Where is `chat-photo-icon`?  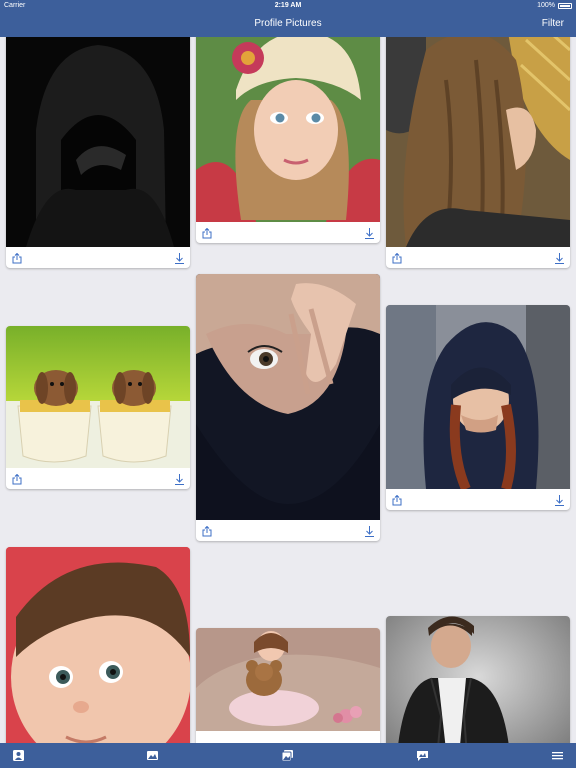 chat-photo-icon is located at coordinates (422, 755).